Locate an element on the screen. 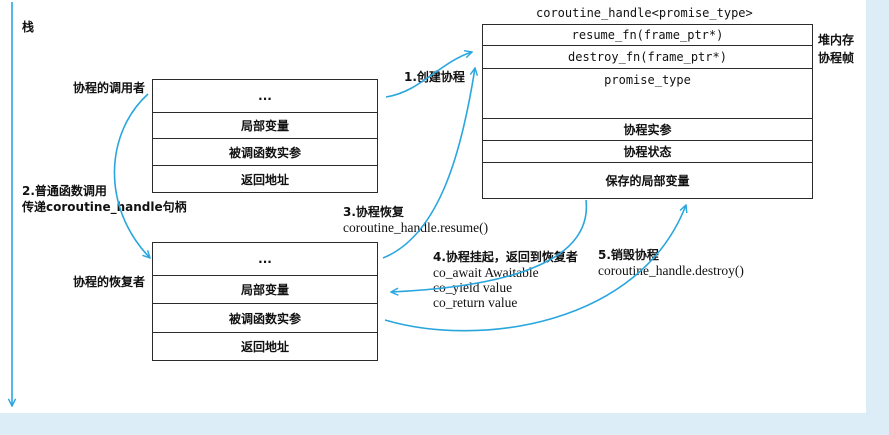 This screenshot has width=889, height=435. step3-resume-arrow is located at coordinates (428, 163).